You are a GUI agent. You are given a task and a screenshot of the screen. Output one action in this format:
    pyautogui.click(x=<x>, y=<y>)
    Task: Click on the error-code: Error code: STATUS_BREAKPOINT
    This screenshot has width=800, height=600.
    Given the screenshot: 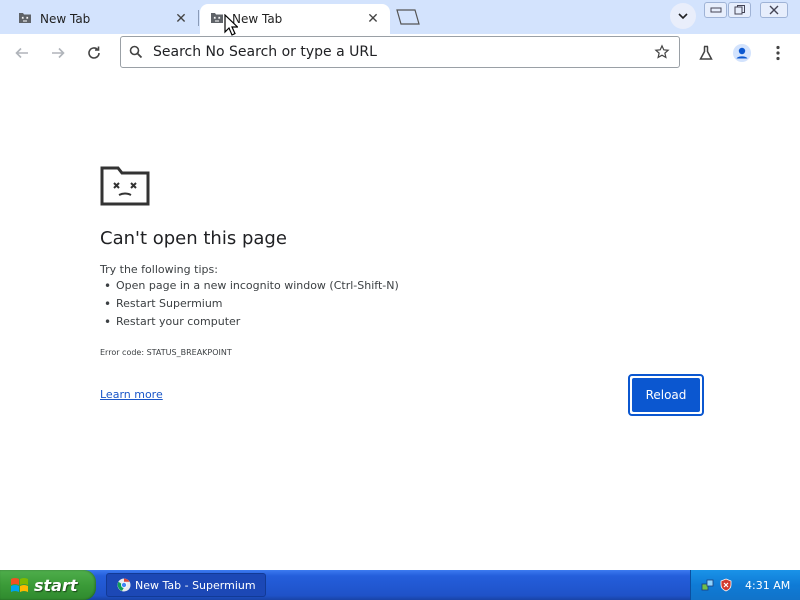 What is the action you would take?
    pyautogui.click(x=166, y=352)
    